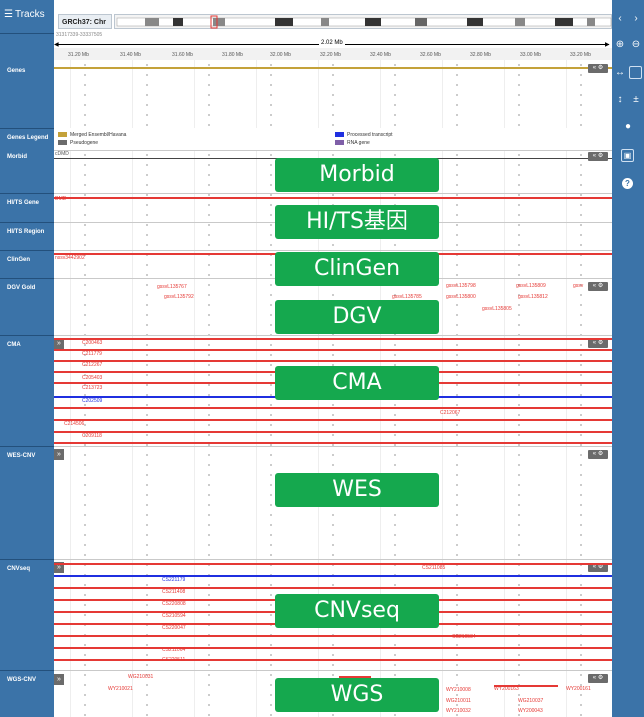 This screenshot has width=644, height=717. I want to click on cma-label: C202509, so click(92, 401).